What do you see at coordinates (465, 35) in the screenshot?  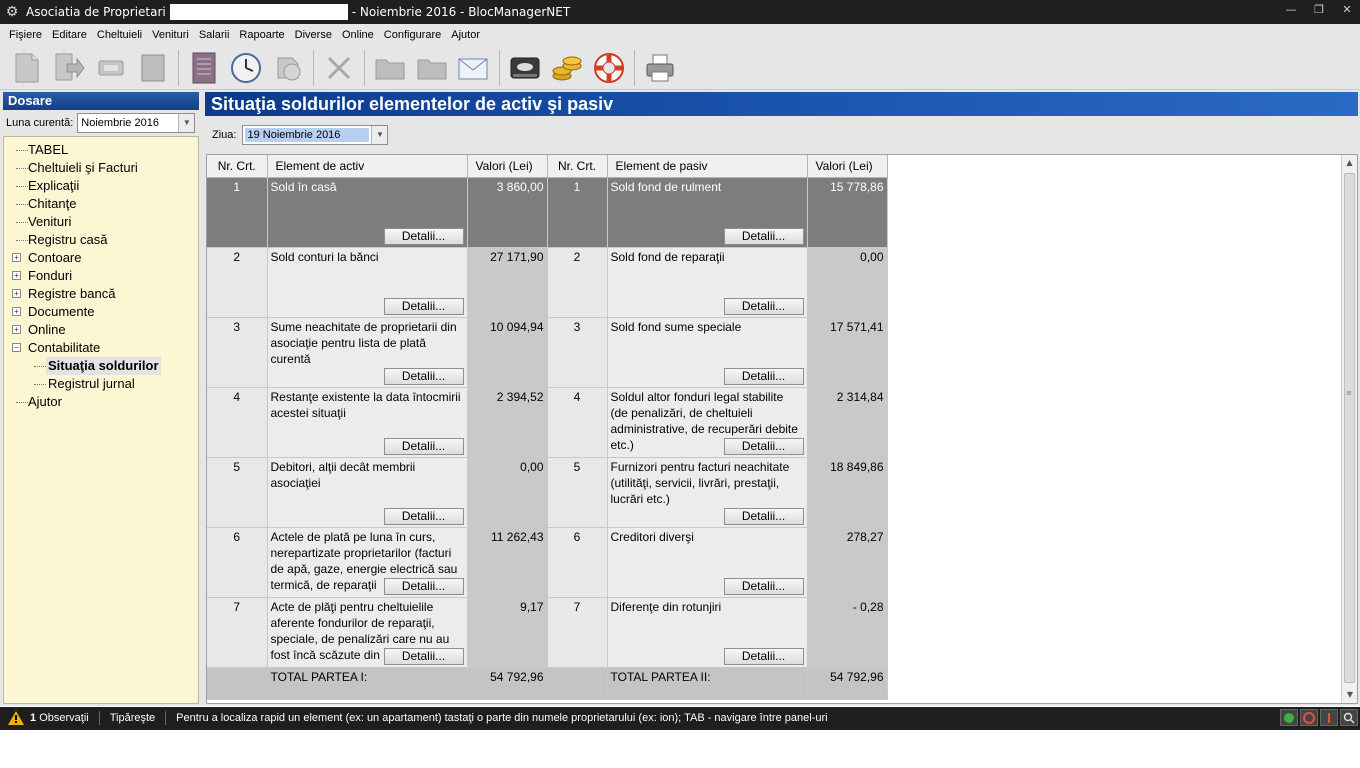 I see `menu-ajutor: Ajutor` at bounding box center [465, 35].